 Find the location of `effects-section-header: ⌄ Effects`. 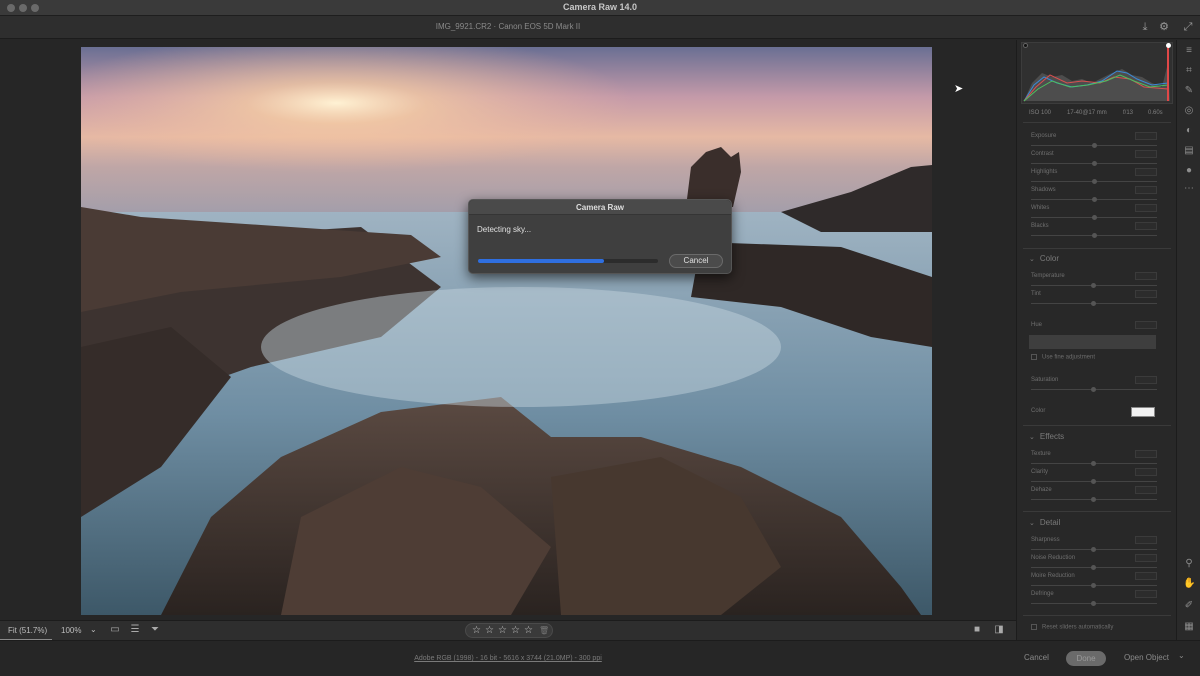

effects-section-header: ⌄ Effects is located at coordinates (1046, 436).